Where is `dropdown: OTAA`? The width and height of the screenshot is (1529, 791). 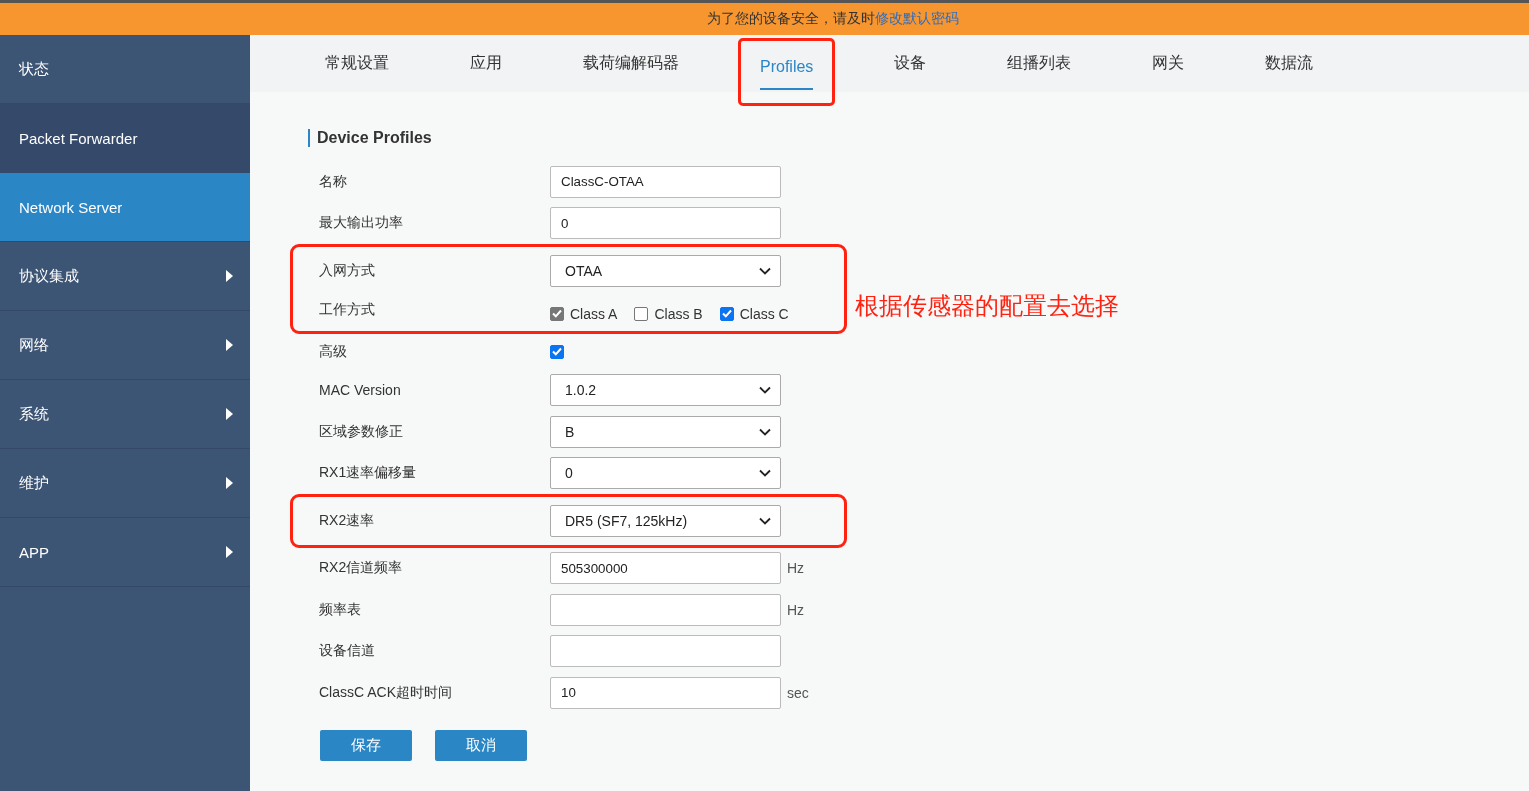
dropdown: OTAA is located at coordinates (665, 270).